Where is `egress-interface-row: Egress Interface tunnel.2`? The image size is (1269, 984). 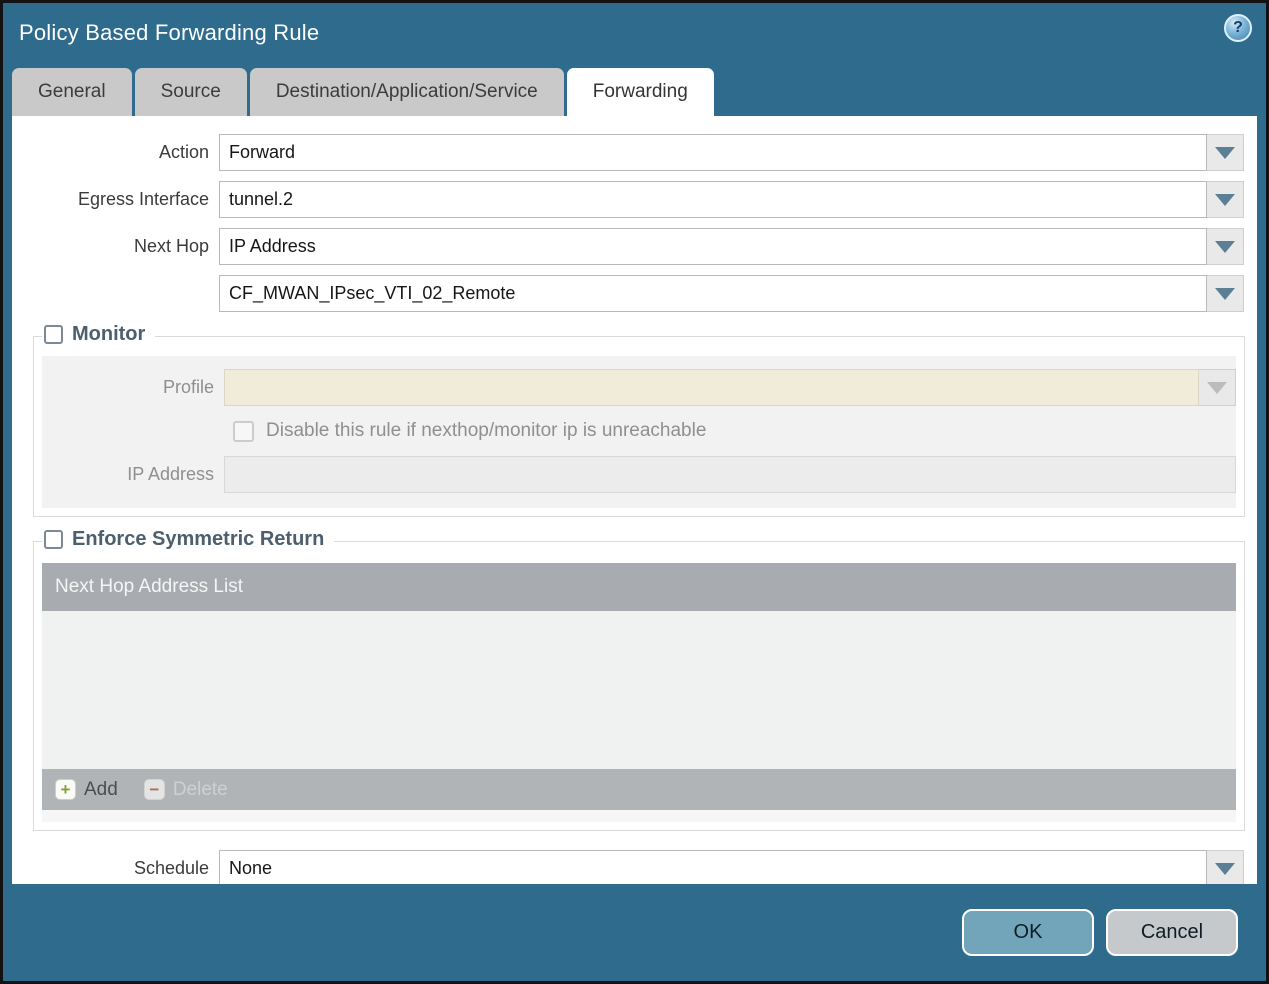
egress-interface-row: Egress Interface tunnel.2 is located at coordinates (634, 199).